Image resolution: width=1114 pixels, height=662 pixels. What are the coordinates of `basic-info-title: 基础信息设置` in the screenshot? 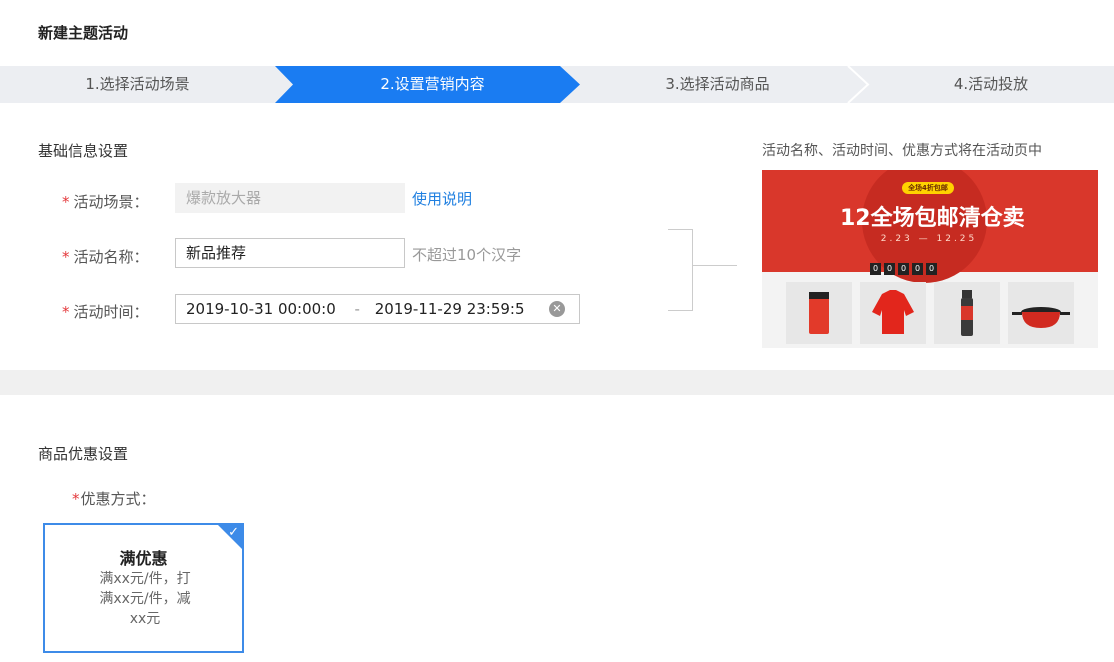 It's located at (83, 151).